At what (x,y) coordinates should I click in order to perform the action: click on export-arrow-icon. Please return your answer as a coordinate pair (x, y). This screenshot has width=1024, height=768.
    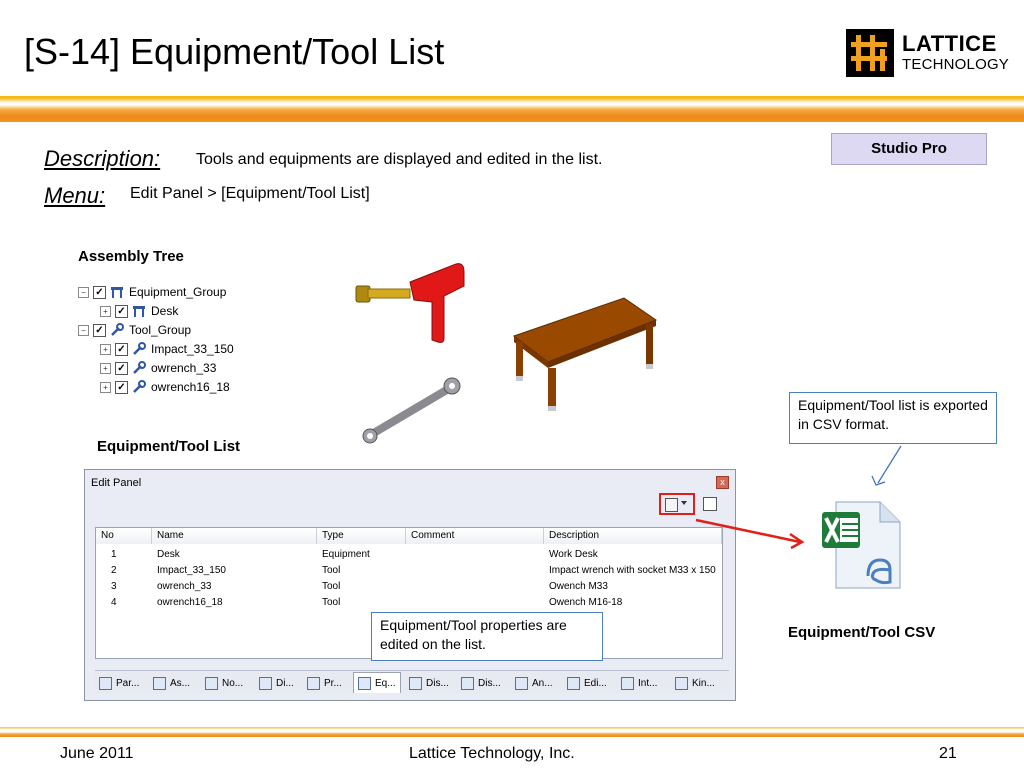
    Looking at the image, I should click on (748, 531).